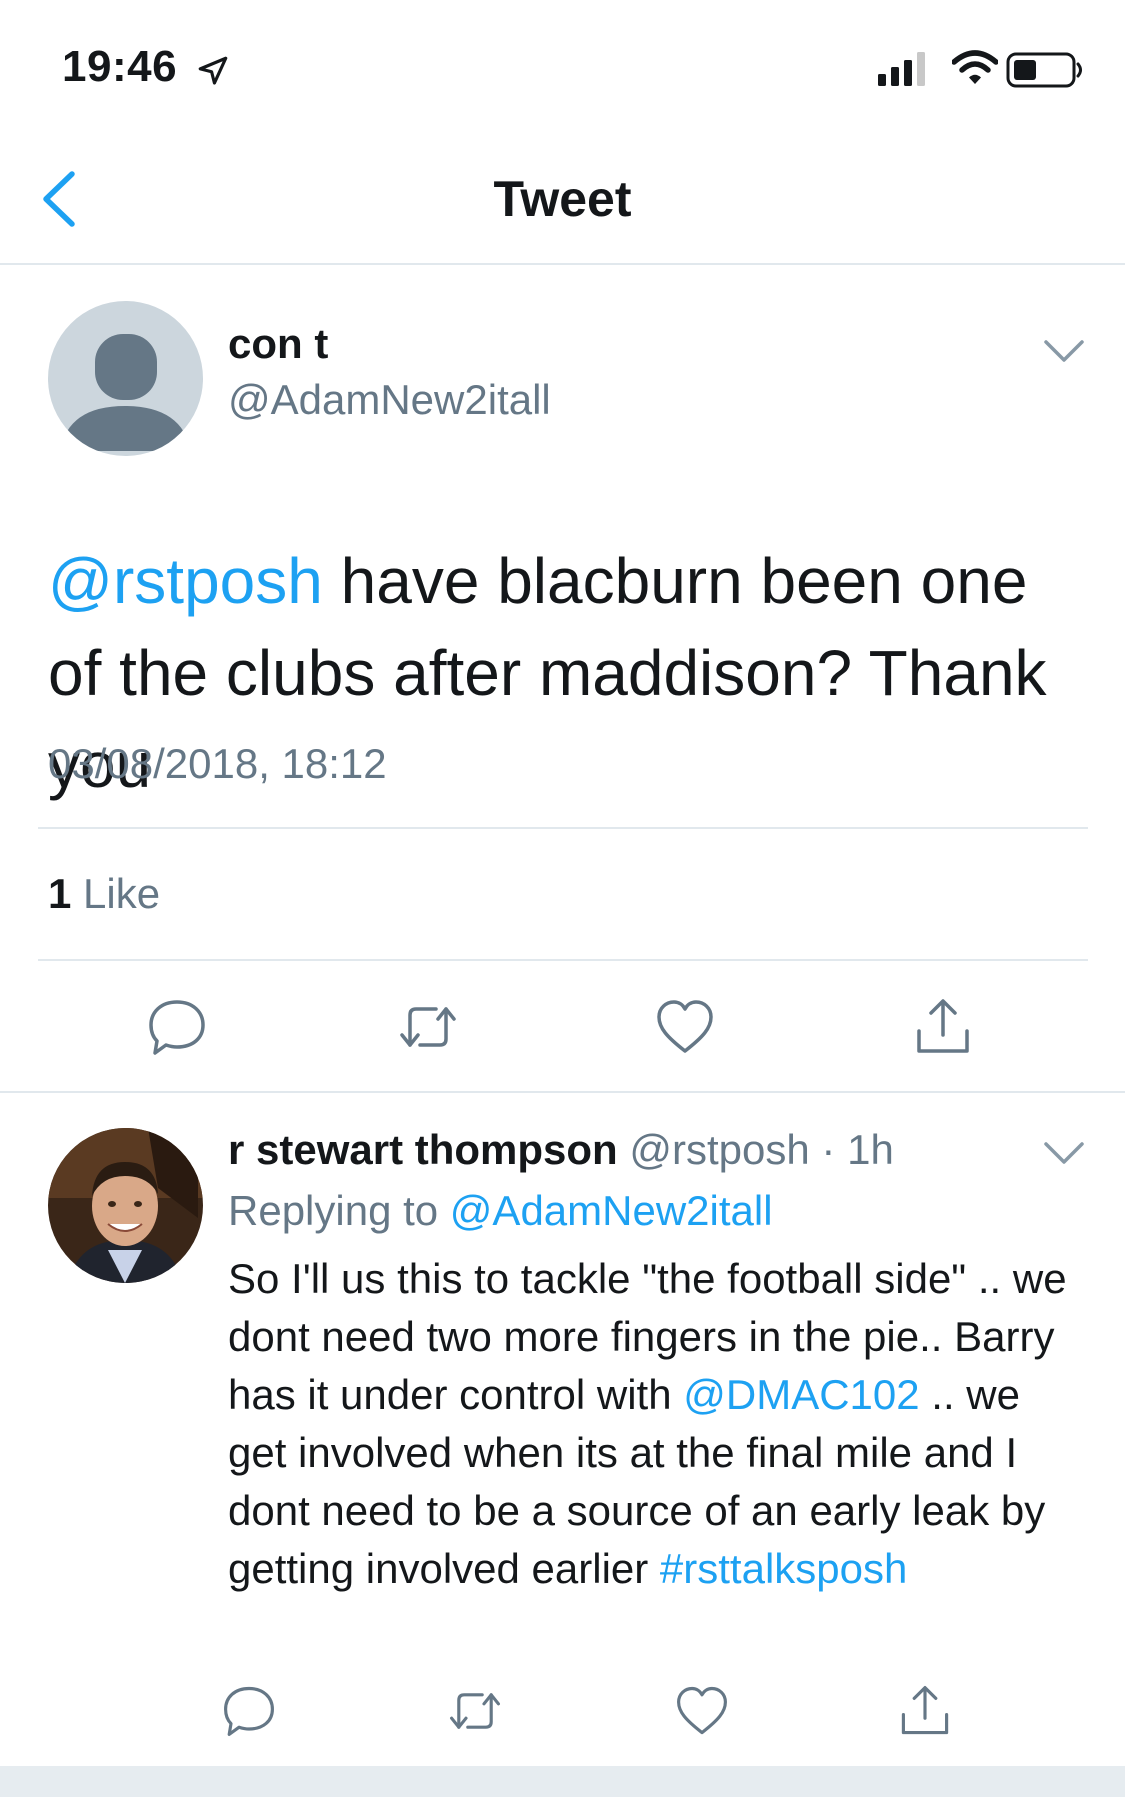 Image resolution: width=1125 pixels, height=1797 pixels. I want to click on default-profile-icon, so click(125, 378).